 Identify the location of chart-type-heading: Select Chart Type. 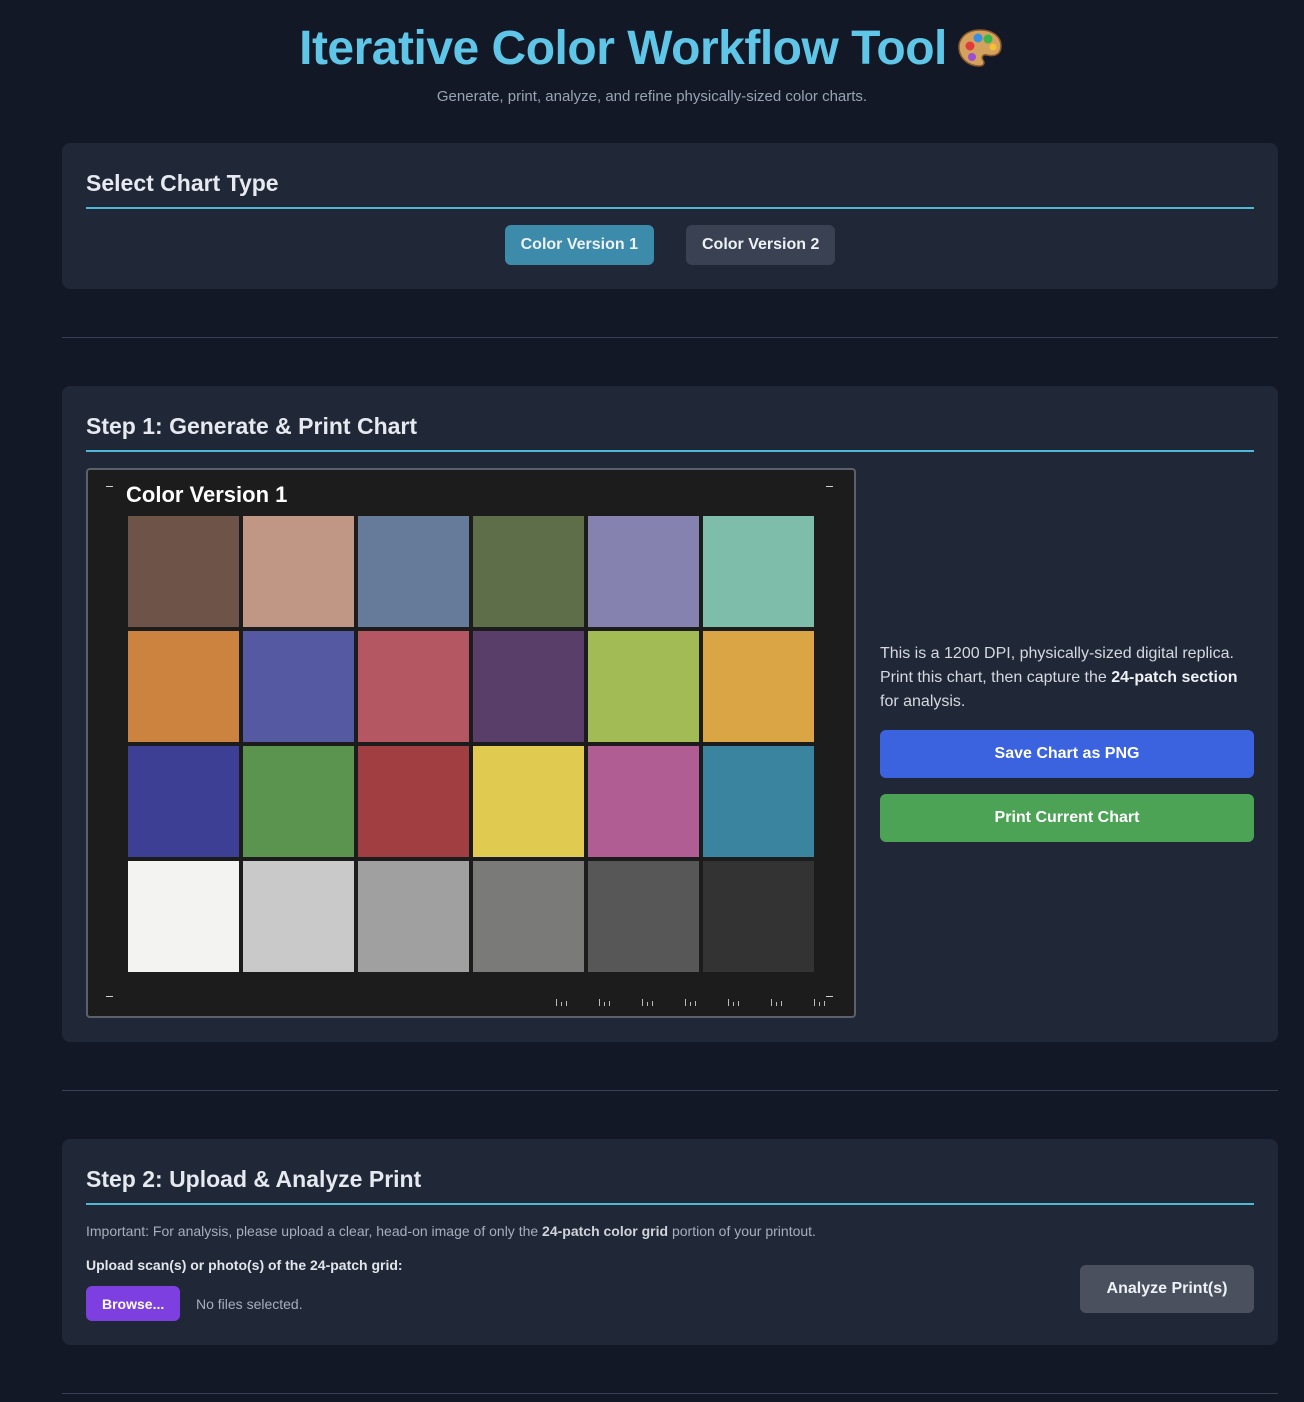
(670, 176).